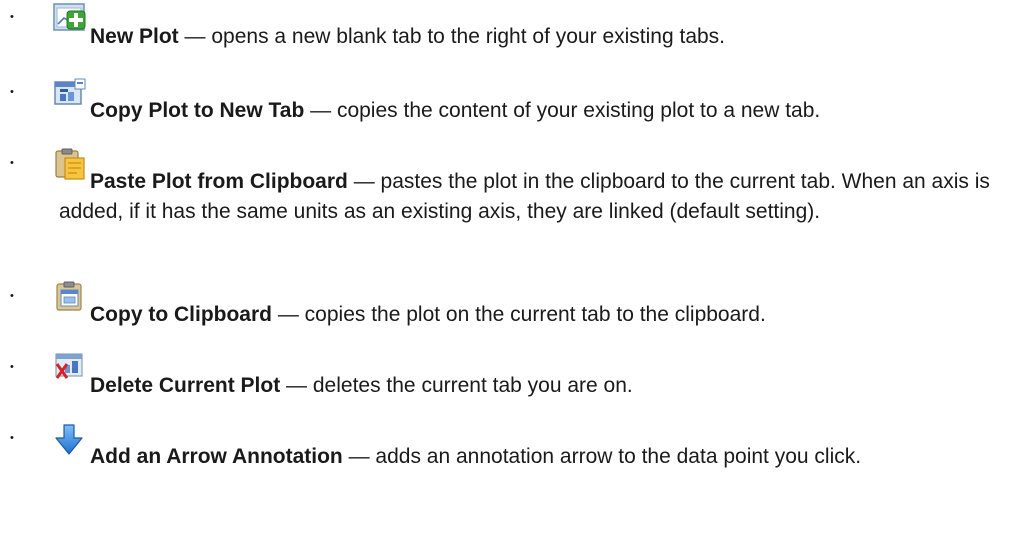 The width and height of the screenshot is (1034, 548). What do you see at coordinates (185, 385) in the screenshot?
I see `item-title: Delete Current Plot` at bounding box center [185, 385].